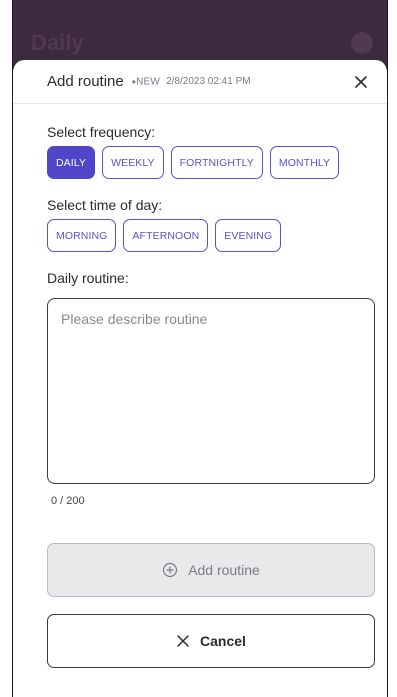 This screenshot has height=697, width=397. Describe the element at coordinates (248, 235) in the screenshot. I see `time-chip-evening: EVENING` at that location.